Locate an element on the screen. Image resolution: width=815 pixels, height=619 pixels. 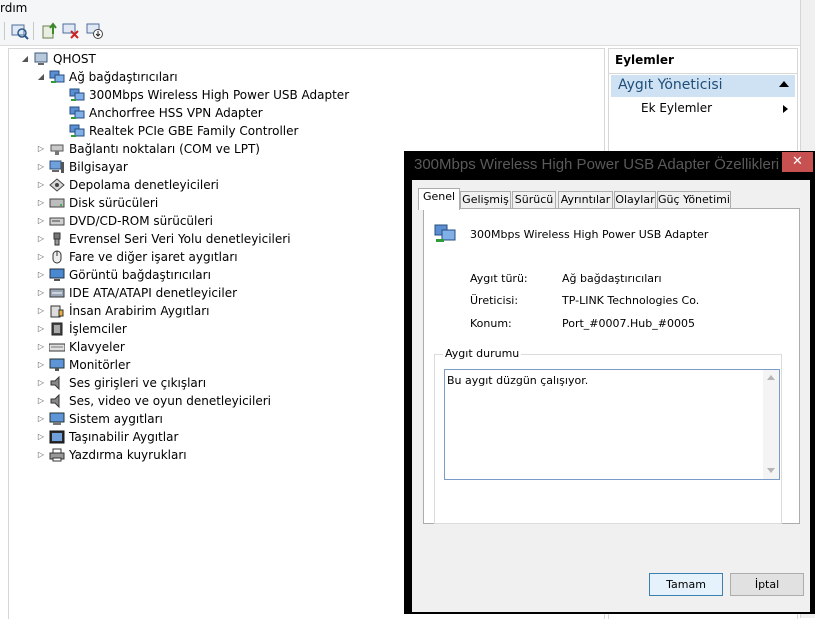
tree-item-label: Yazdırma kuyrukları is located at coordinates (128, 455).